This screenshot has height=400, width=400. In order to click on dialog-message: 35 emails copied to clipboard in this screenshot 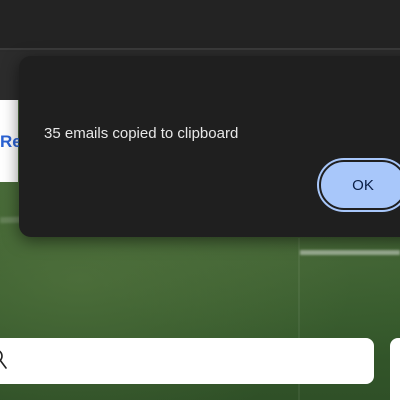, I will do `click(141, 133)`.